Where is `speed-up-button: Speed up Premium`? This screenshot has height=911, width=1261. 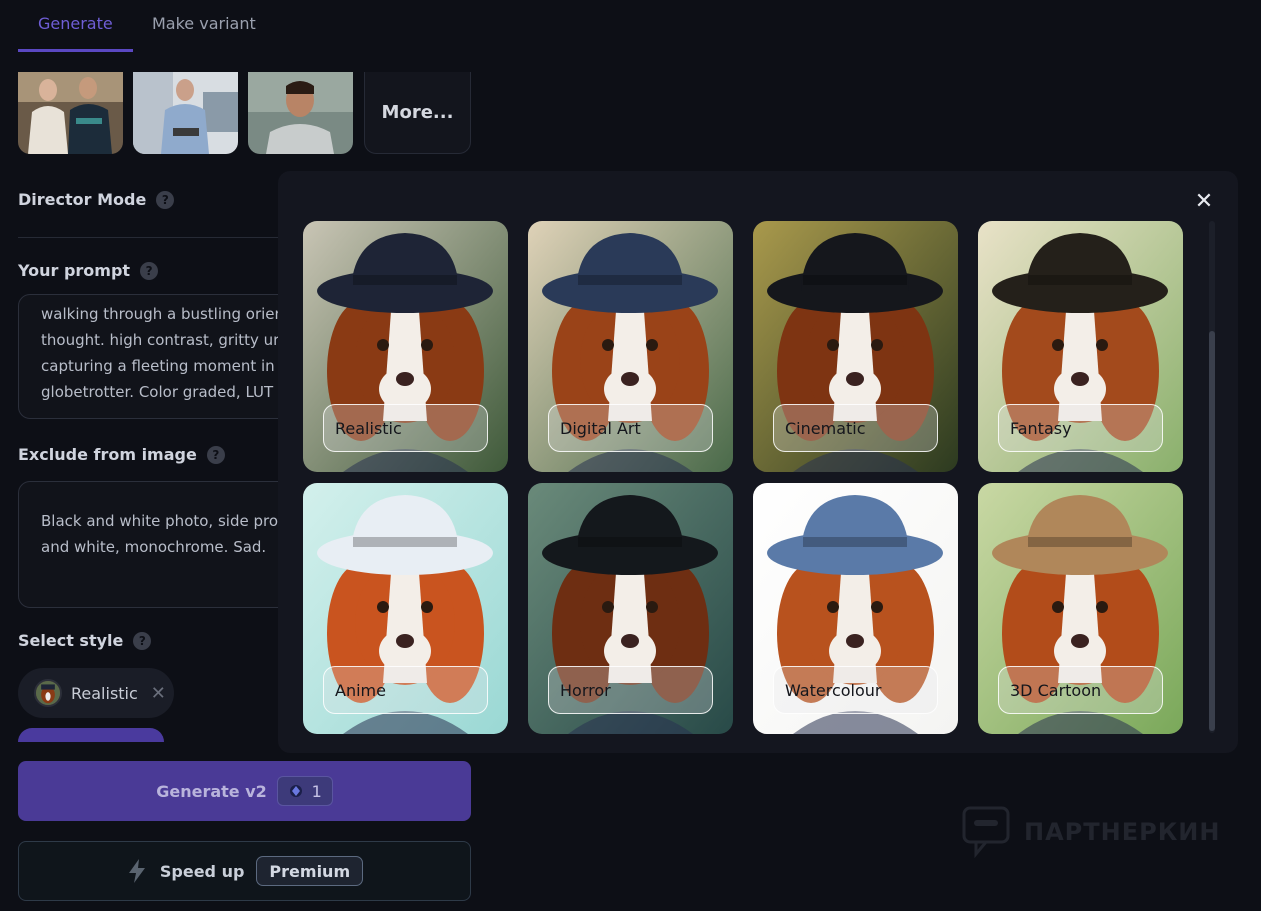
speed-up-button: Speed up Premium is located at coordinates (244, 871).